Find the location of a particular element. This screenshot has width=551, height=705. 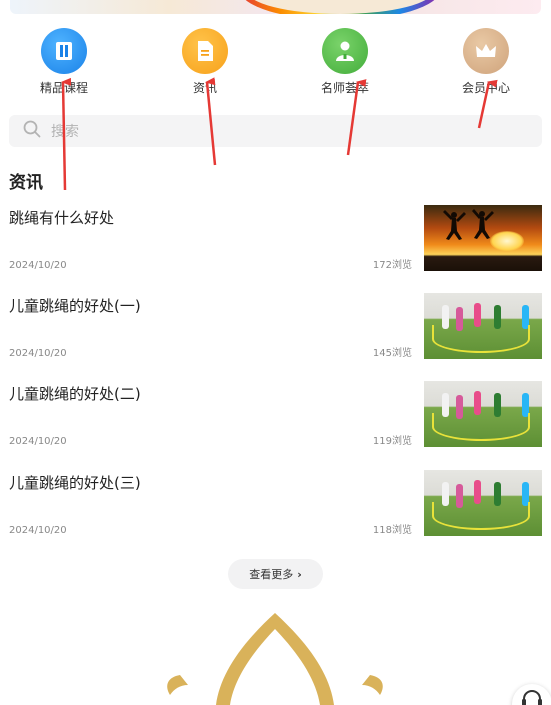

nav-label: 资讯 is located at coordinates (204, 88).